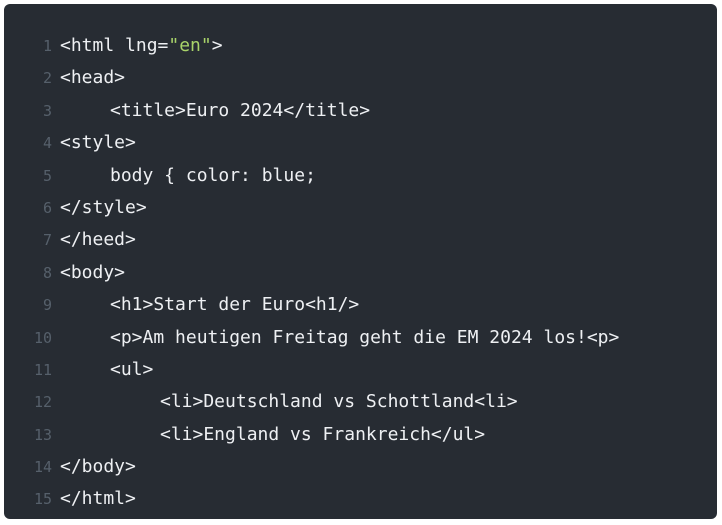 This screenshot has height=525, width=722. I want to click on line-number: 6, so click(47, 207).